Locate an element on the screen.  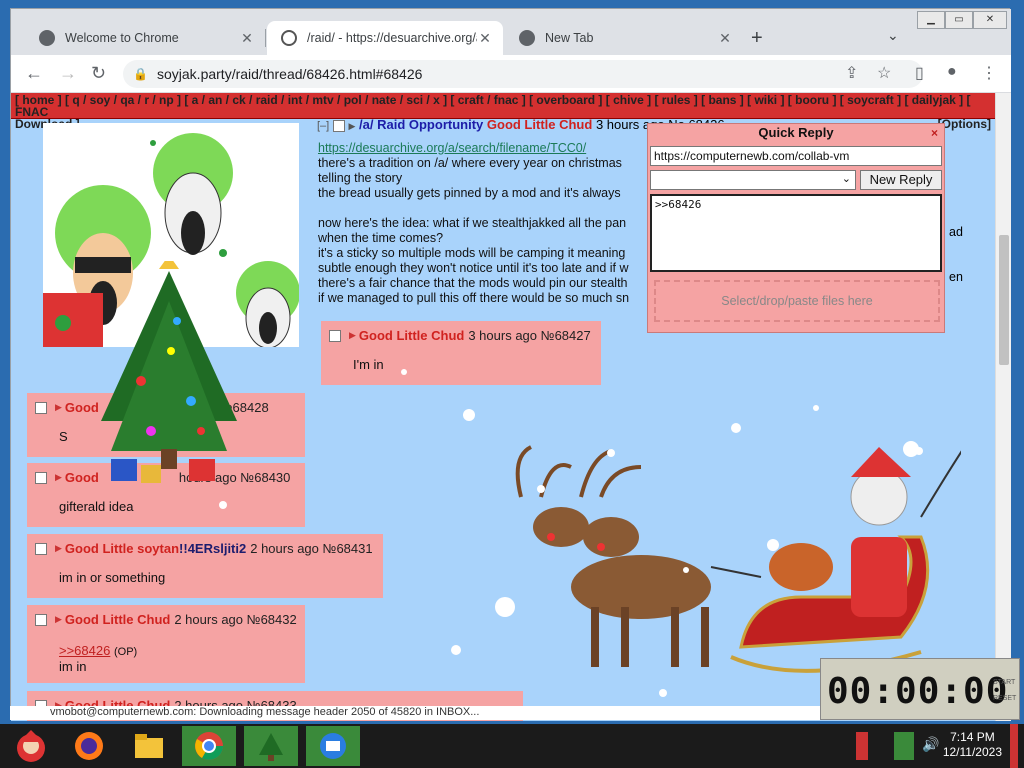
collapse-toggle: [–] is located at coordinates (323, 126).